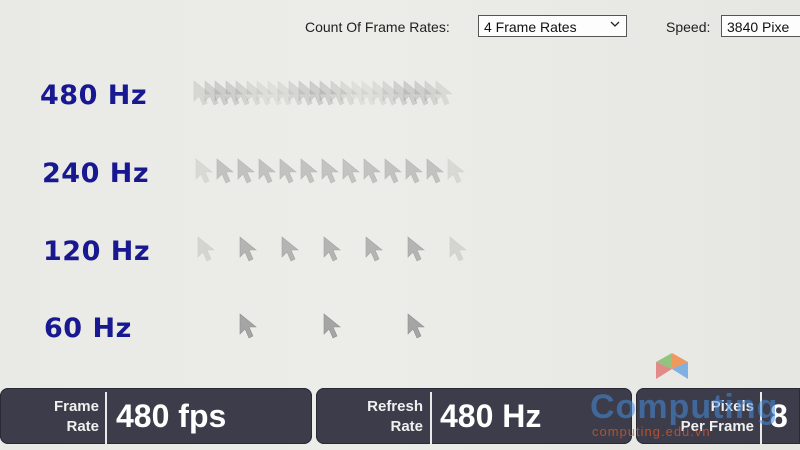  What do you see at coordinates (651, 431) in the screenshot?
I see `watermark-url: computing.edu.vn` at bounding box center [651, 431].